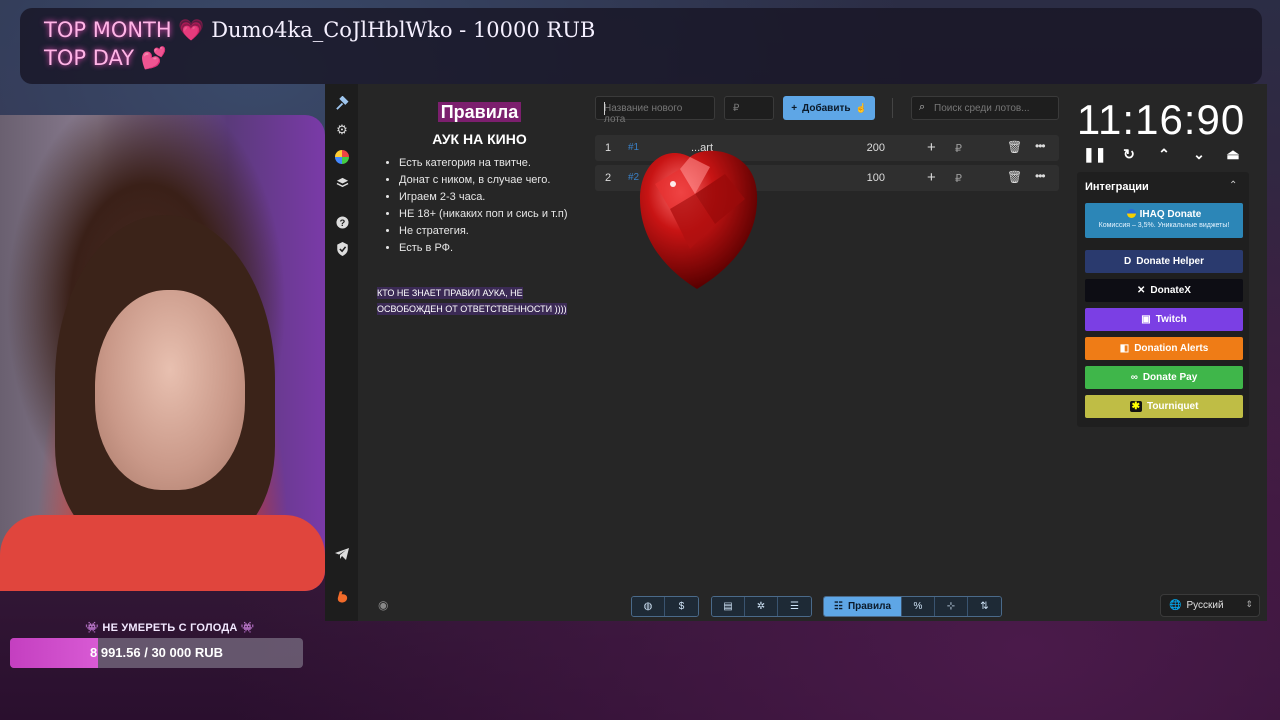  What do you see at coordinates (1171, 348) in the screenshot?
I see `donation-alerts-label: Donation Alerts` at bounding box center [1171, 348].